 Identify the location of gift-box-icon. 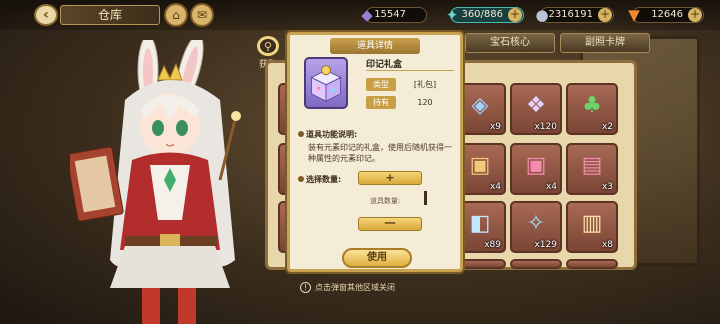
(326, 83).